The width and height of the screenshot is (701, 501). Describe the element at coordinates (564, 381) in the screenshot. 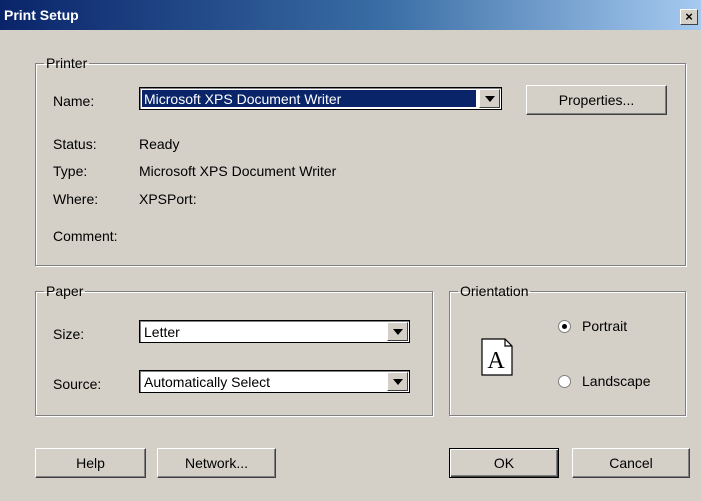

I see `landscape-radio` at that location.